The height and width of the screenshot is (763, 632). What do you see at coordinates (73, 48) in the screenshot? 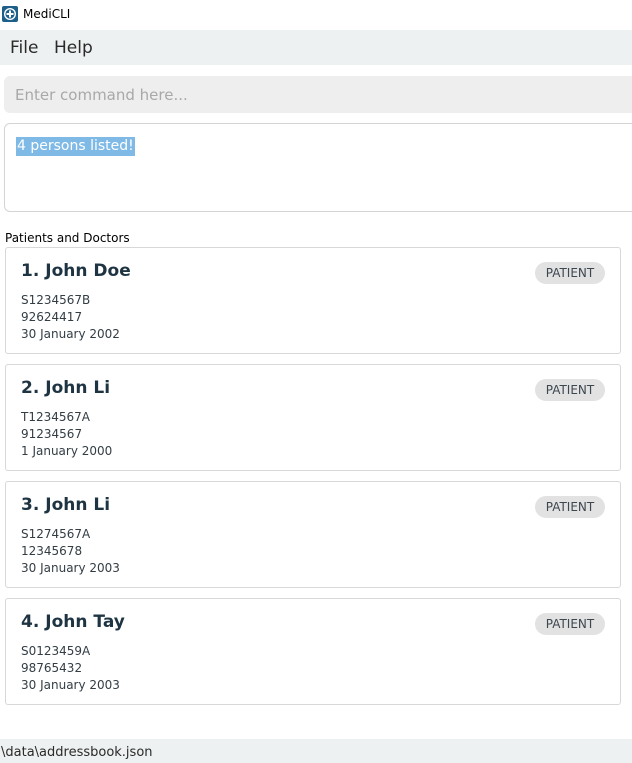
I see `menu-help: Help` at bounding box center [73, 48].